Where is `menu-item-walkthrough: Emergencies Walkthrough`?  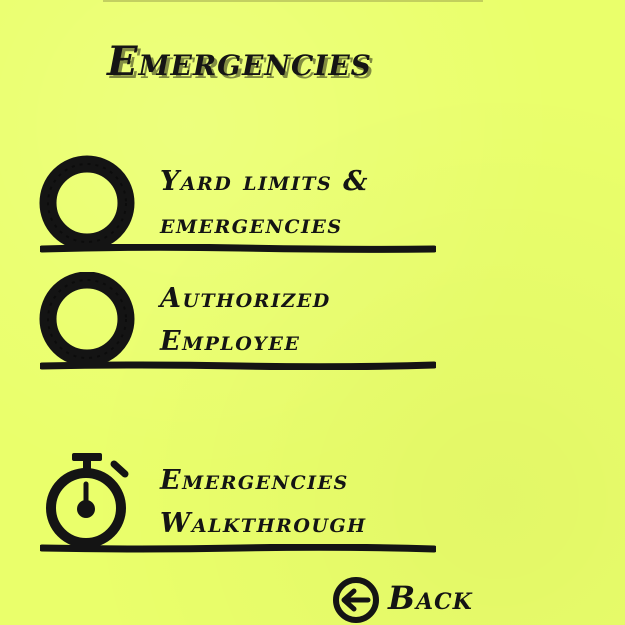 menu-item-walkthrough: Emergencies Walkthrough is located at coordinates (238, 502).